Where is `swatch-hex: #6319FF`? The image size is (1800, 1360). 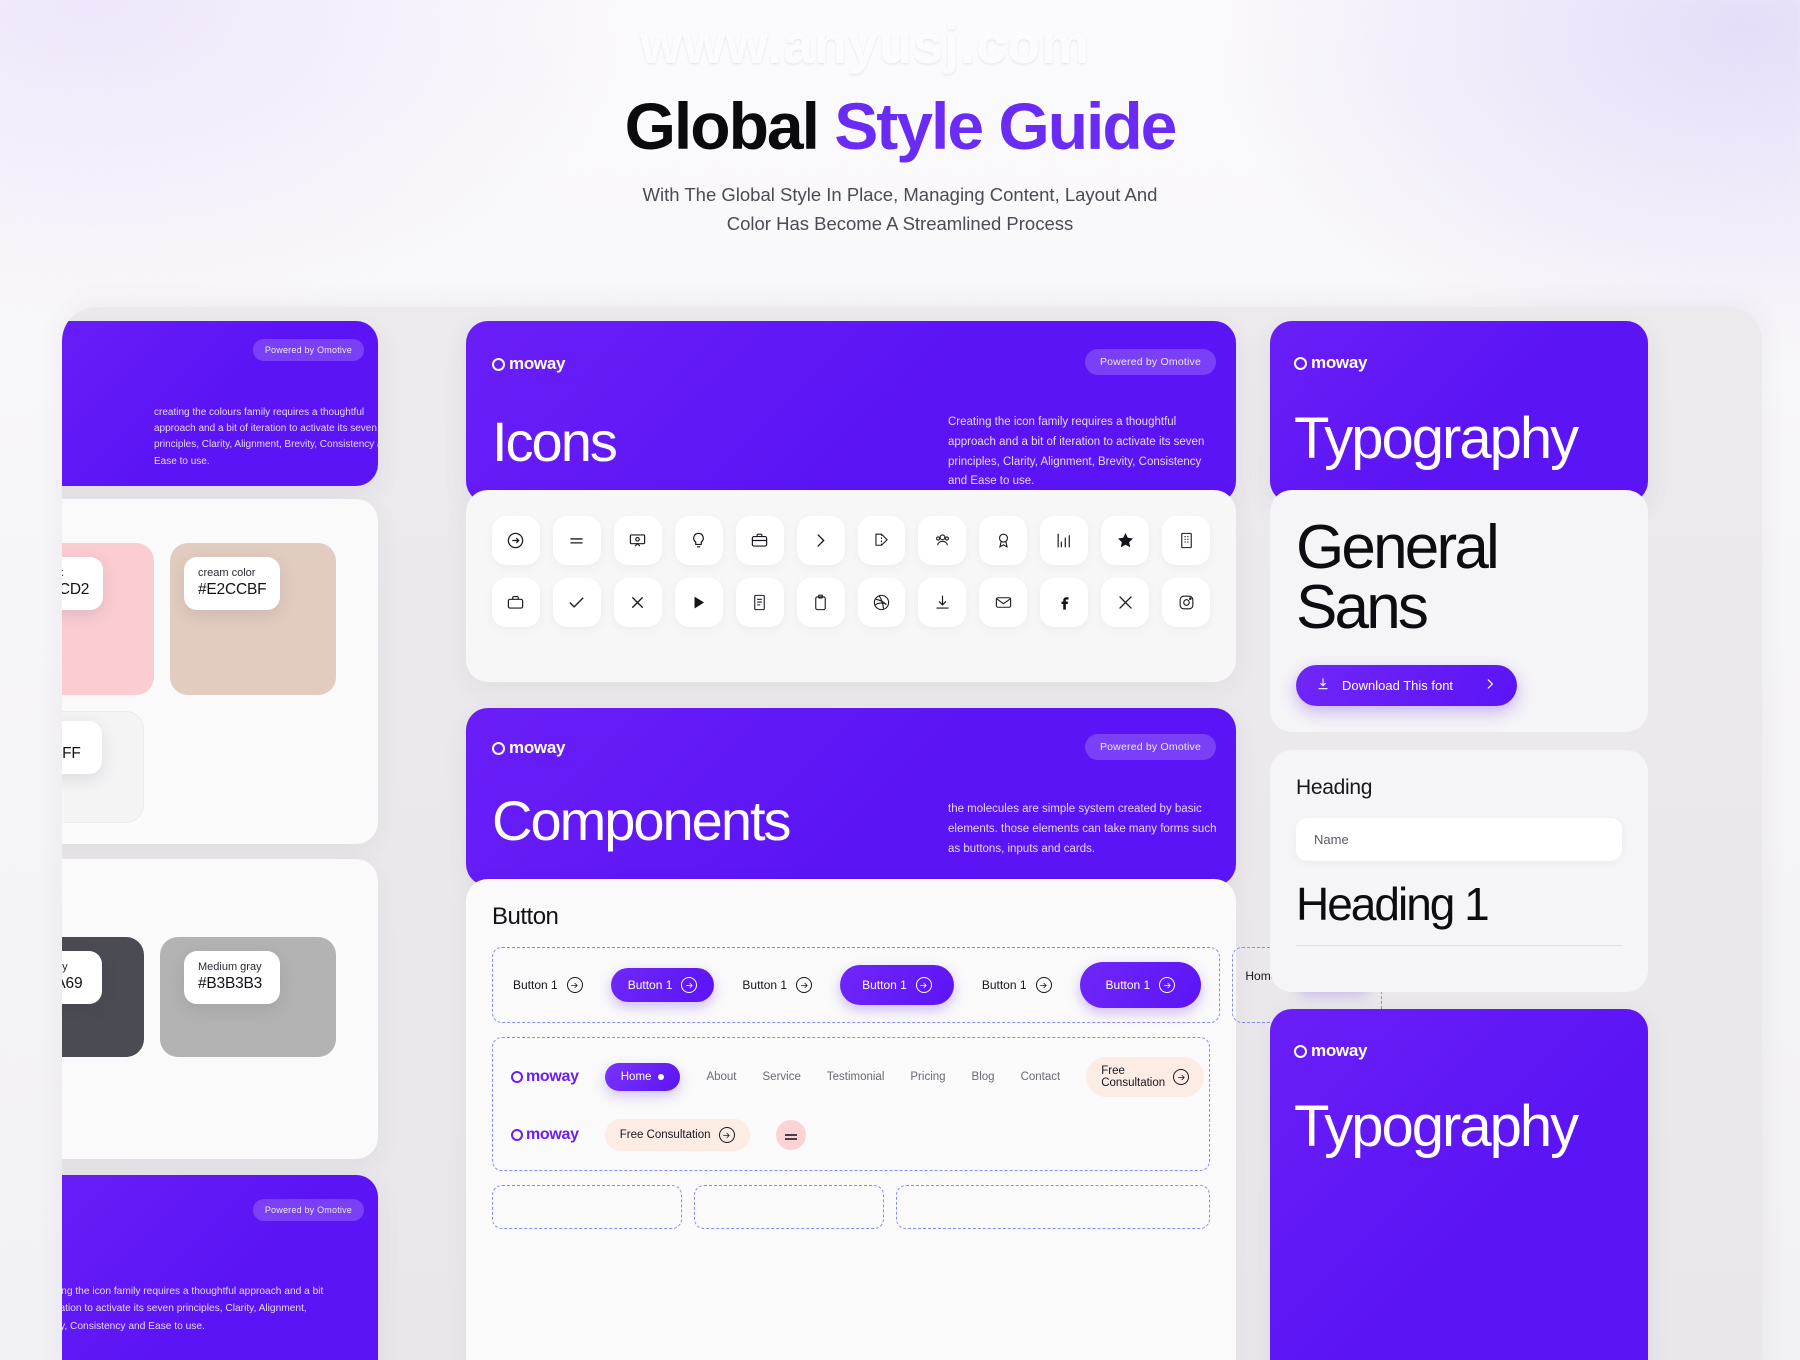 swatch-hex: #6319FF is located at coordinates (71, 754).